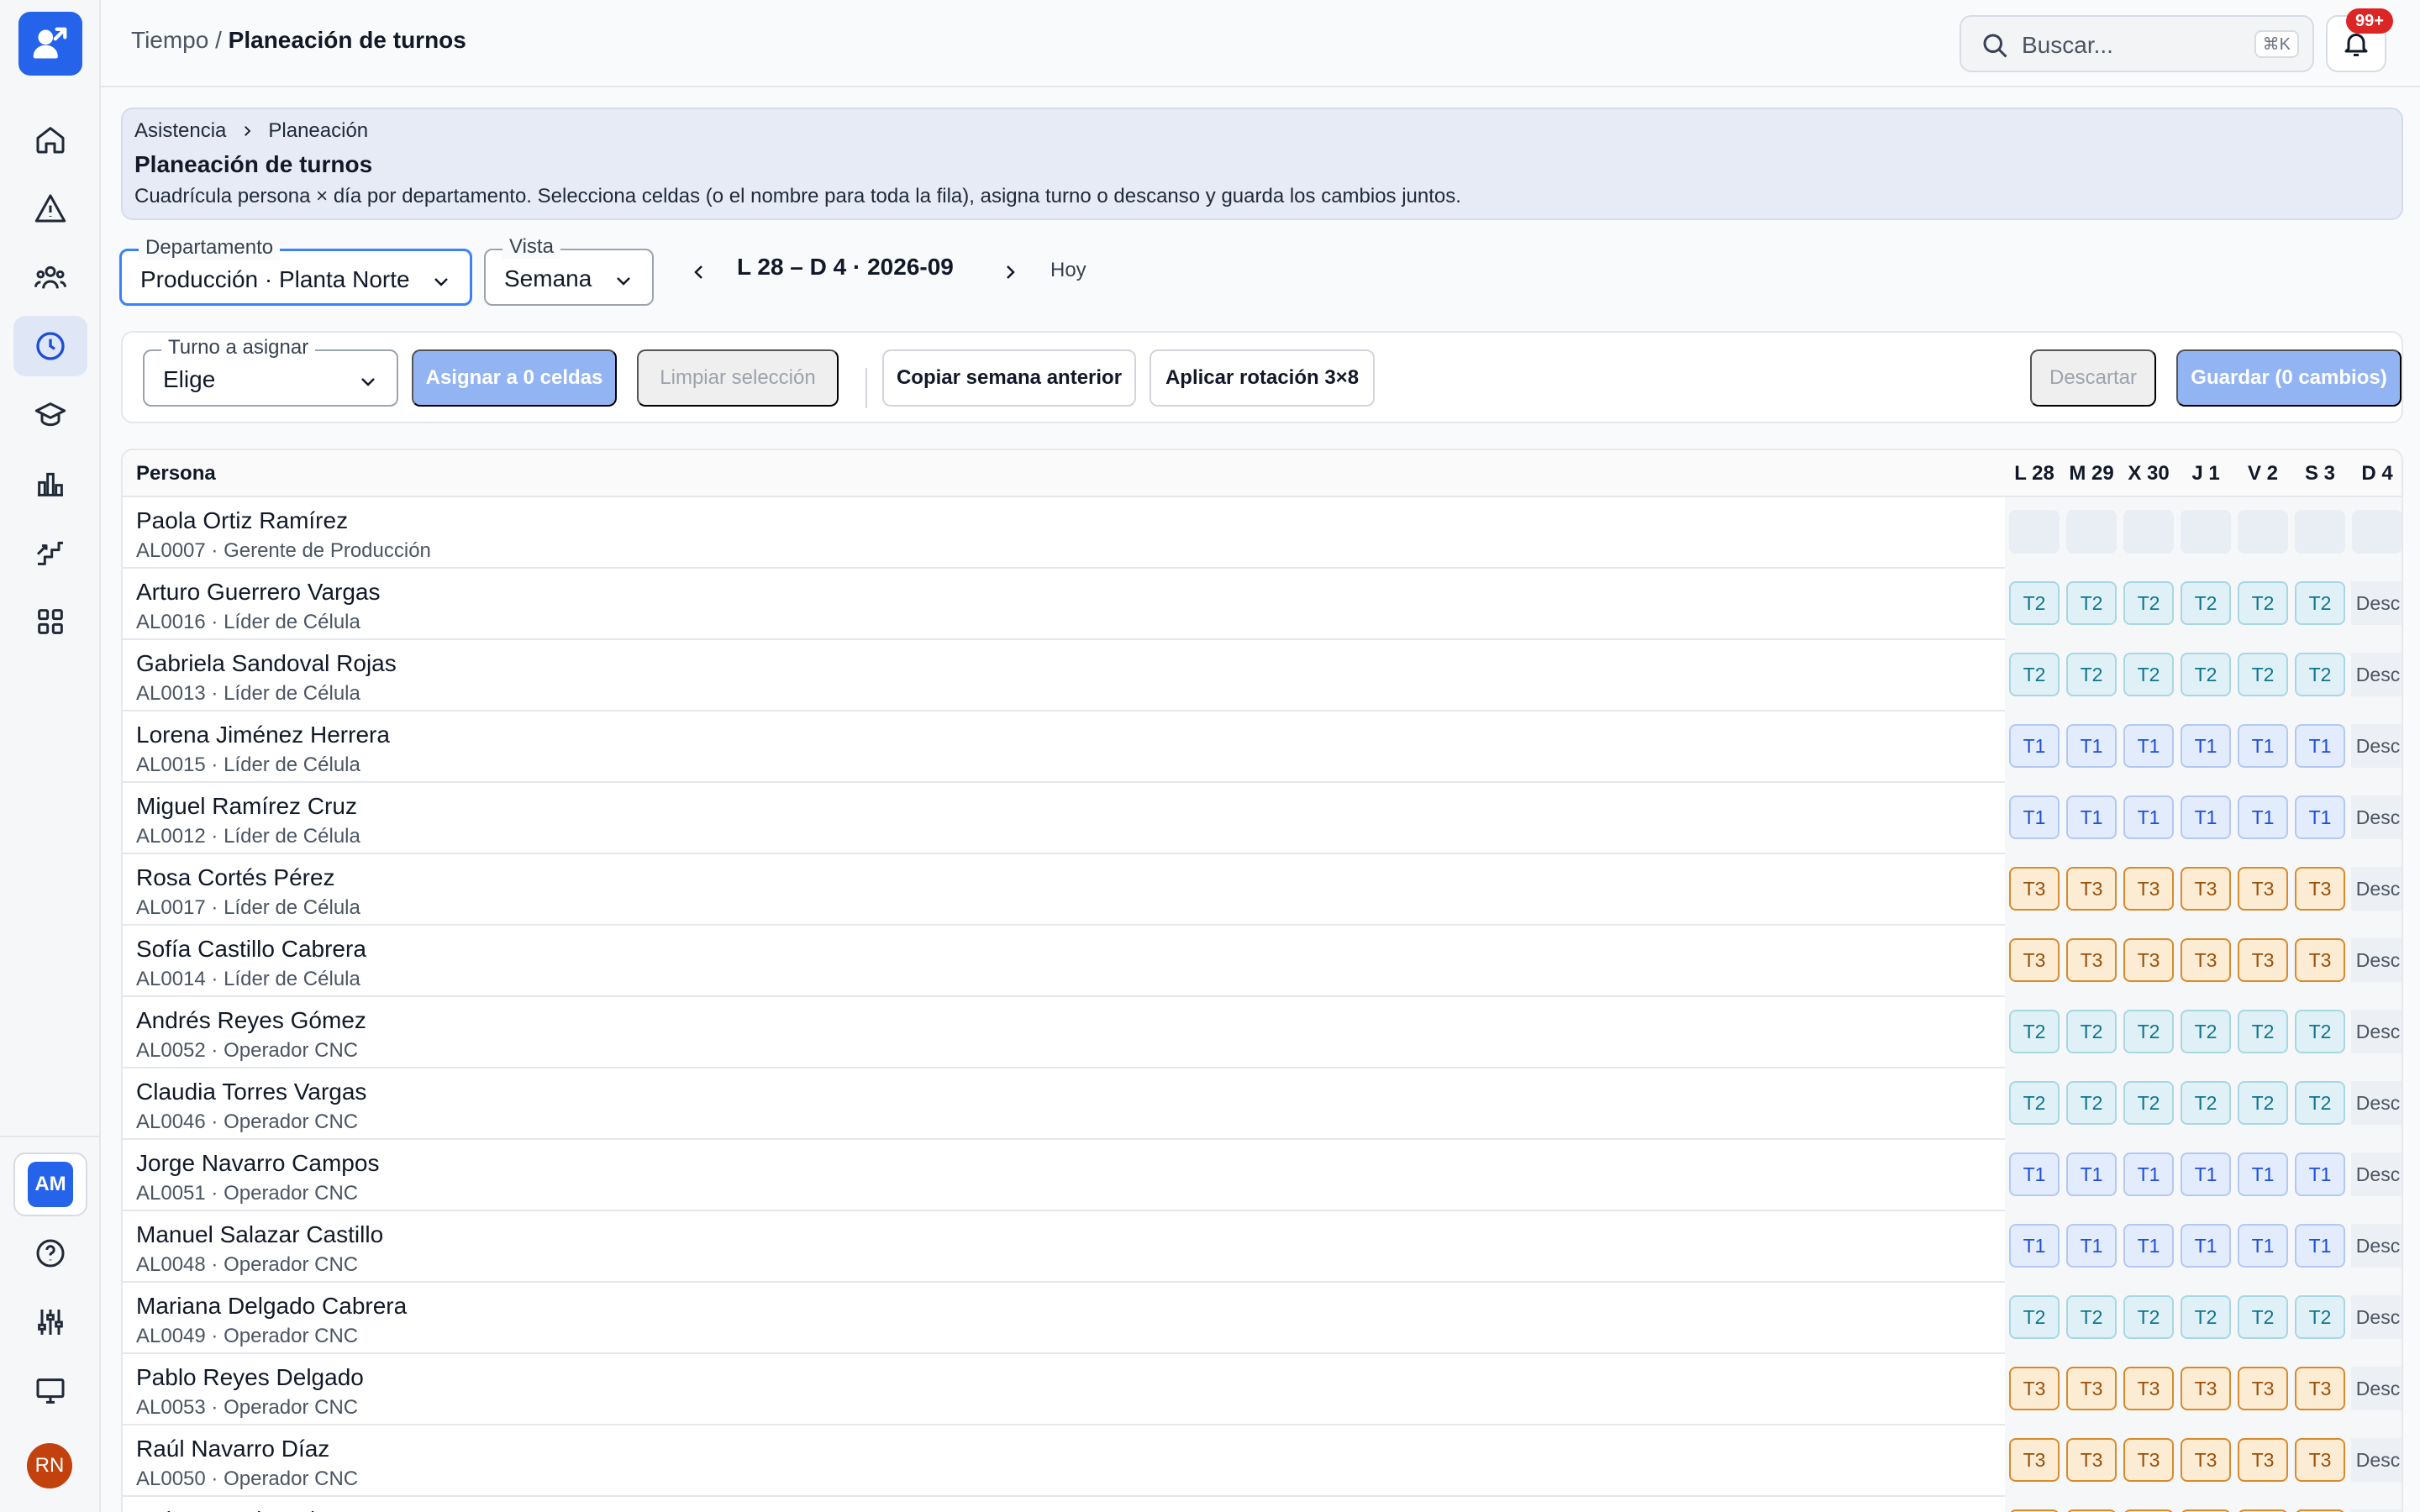 The image size is (2420, 1512). What do you see at coordinates (258, 592) in the screenshot?
I see `person-name: Arturo Guerrero Vargas` at bounding box center [258, 592].